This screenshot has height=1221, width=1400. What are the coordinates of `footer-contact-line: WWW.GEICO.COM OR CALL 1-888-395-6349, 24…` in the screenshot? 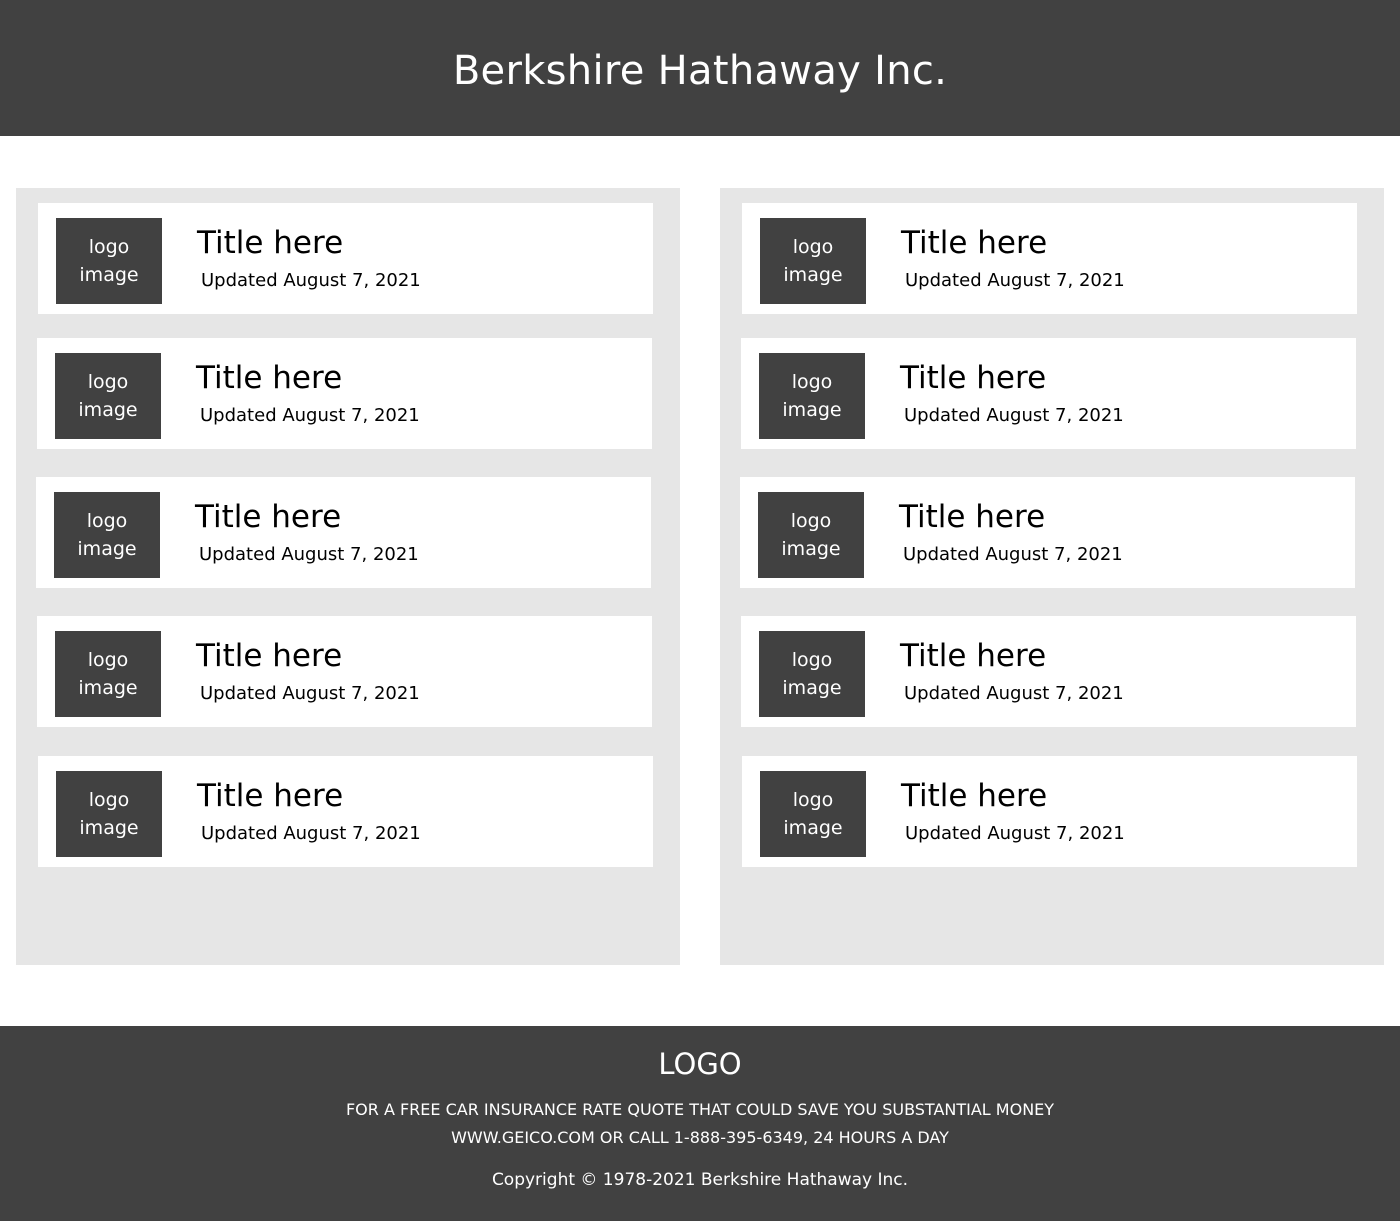 It's located at (700, 1137).